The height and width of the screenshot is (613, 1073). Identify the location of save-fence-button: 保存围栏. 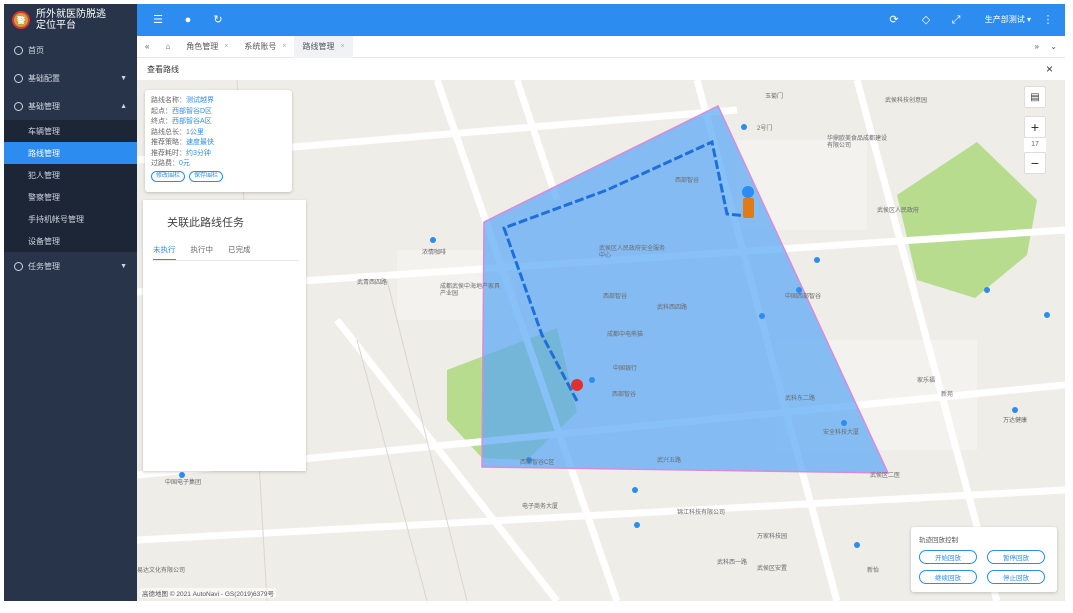
(205, 176).